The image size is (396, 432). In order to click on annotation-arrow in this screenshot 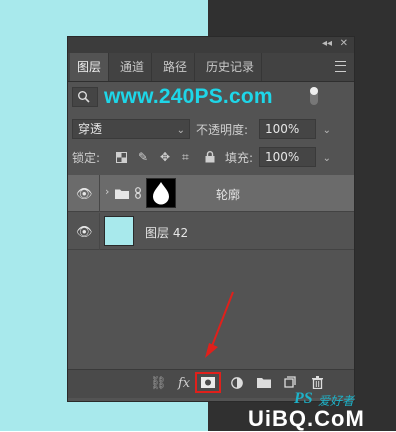, I will do `click(219, 324)`.